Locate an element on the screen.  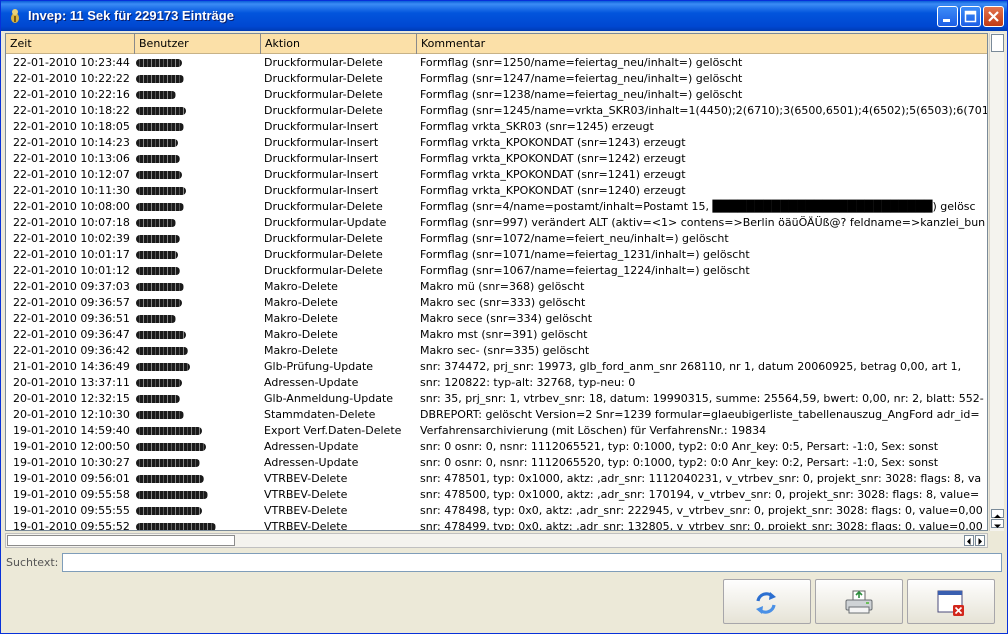
scroll-right-arrow is located at coordinates (980, 540).